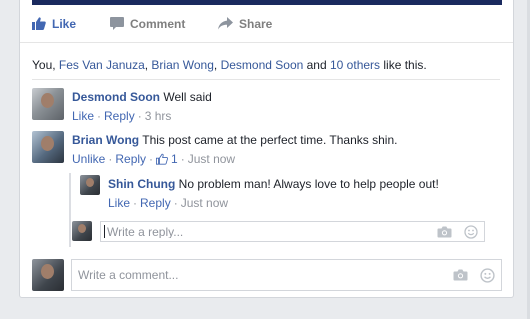 The image size is (530, 319). I want to click on comment-like-count: 1, so click(167, 159).